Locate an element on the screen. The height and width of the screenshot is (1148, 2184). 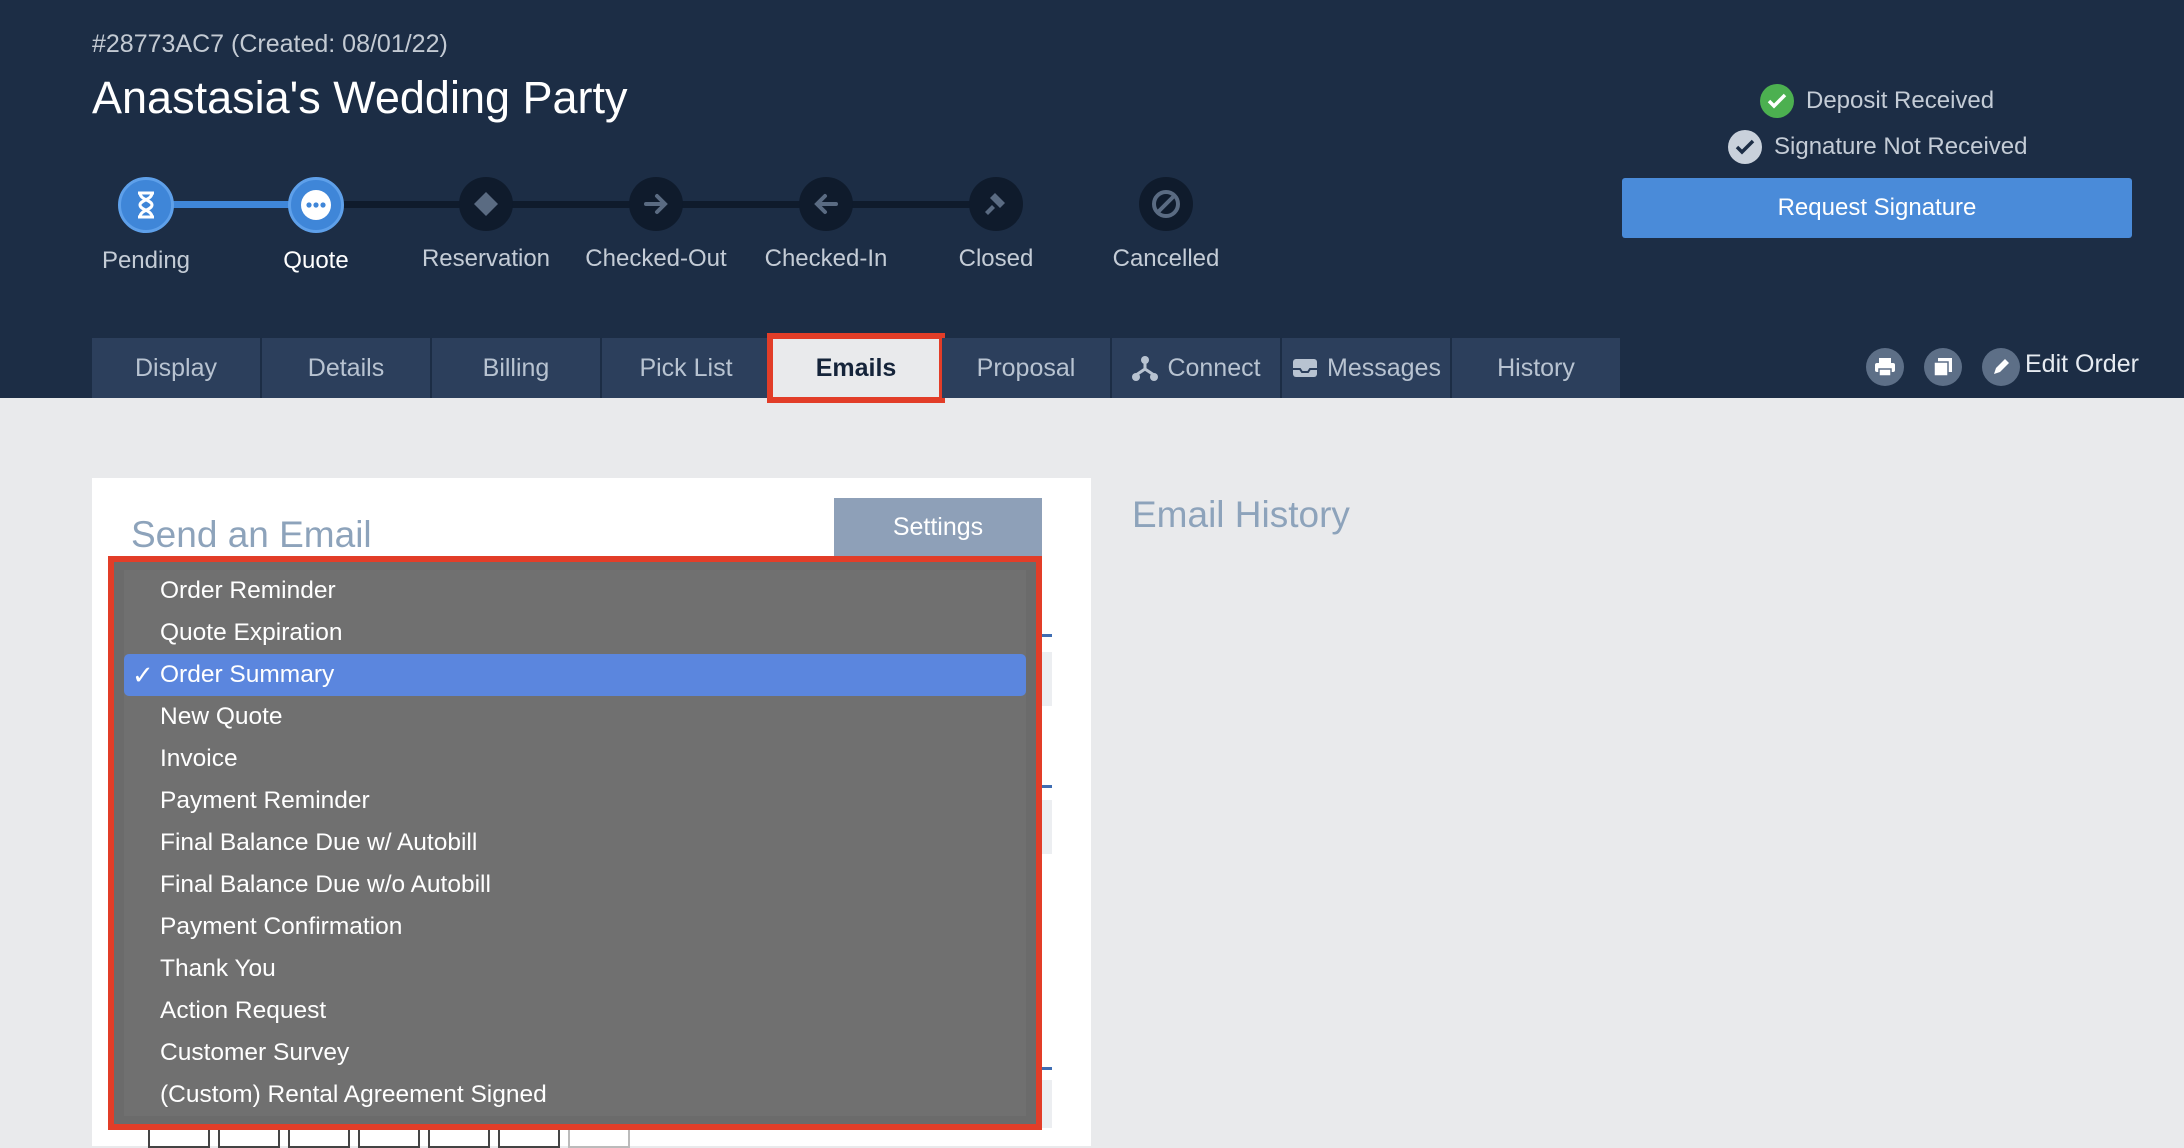
step-cancelled: Cancelled is located at coordinates (1166, 225).